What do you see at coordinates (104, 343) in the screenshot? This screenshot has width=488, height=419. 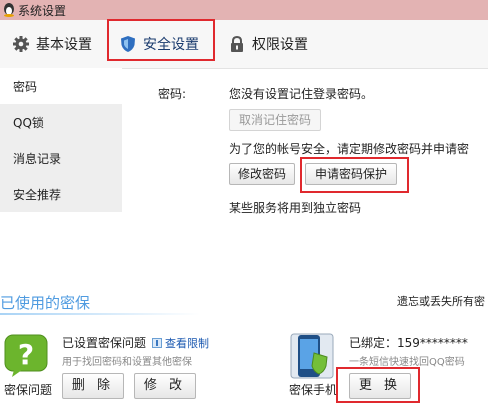 I see `security-question-status: 已设置密保问题` at bounding box center [104, 343].